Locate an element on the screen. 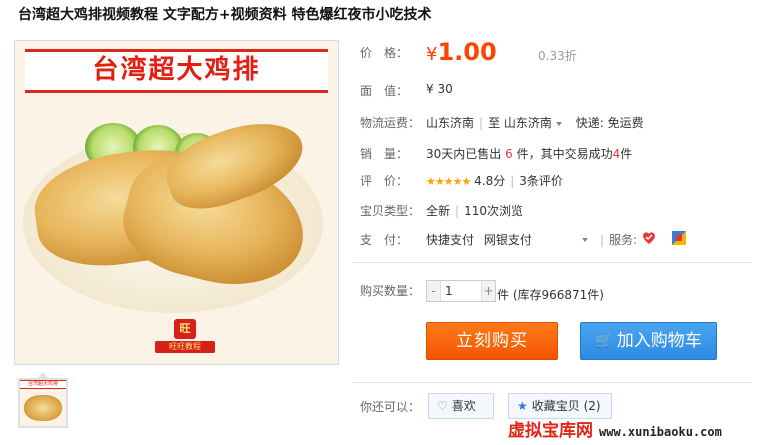  like-button: ♡ 喜欢 is located at coordinates (461, 406).